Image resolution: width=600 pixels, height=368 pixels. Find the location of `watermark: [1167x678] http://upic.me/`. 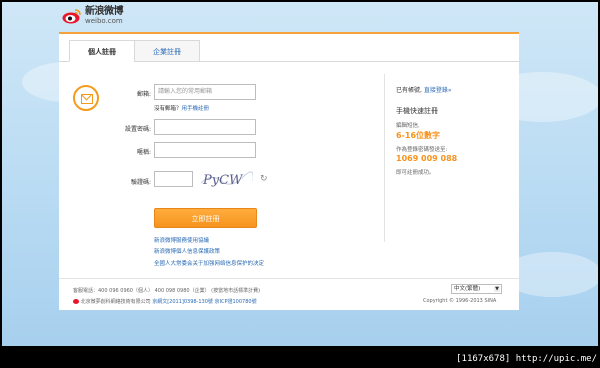

watermark: [1167x678] http://upic.me/ is located at coordinates (526, 359).